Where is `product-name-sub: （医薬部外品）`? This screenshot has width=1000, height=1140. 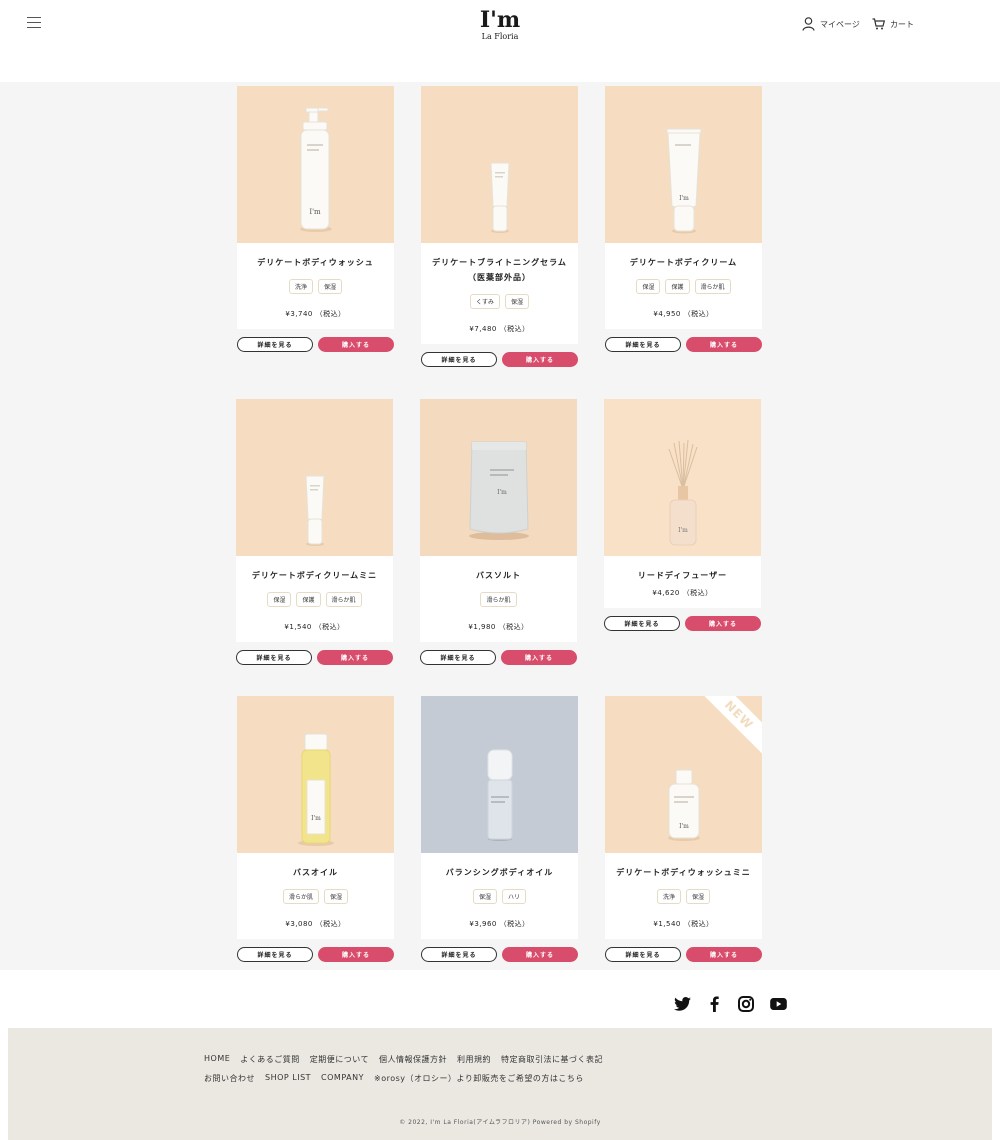 product-name-sub: （医薬部外品） is located at coordinates (499, 277).